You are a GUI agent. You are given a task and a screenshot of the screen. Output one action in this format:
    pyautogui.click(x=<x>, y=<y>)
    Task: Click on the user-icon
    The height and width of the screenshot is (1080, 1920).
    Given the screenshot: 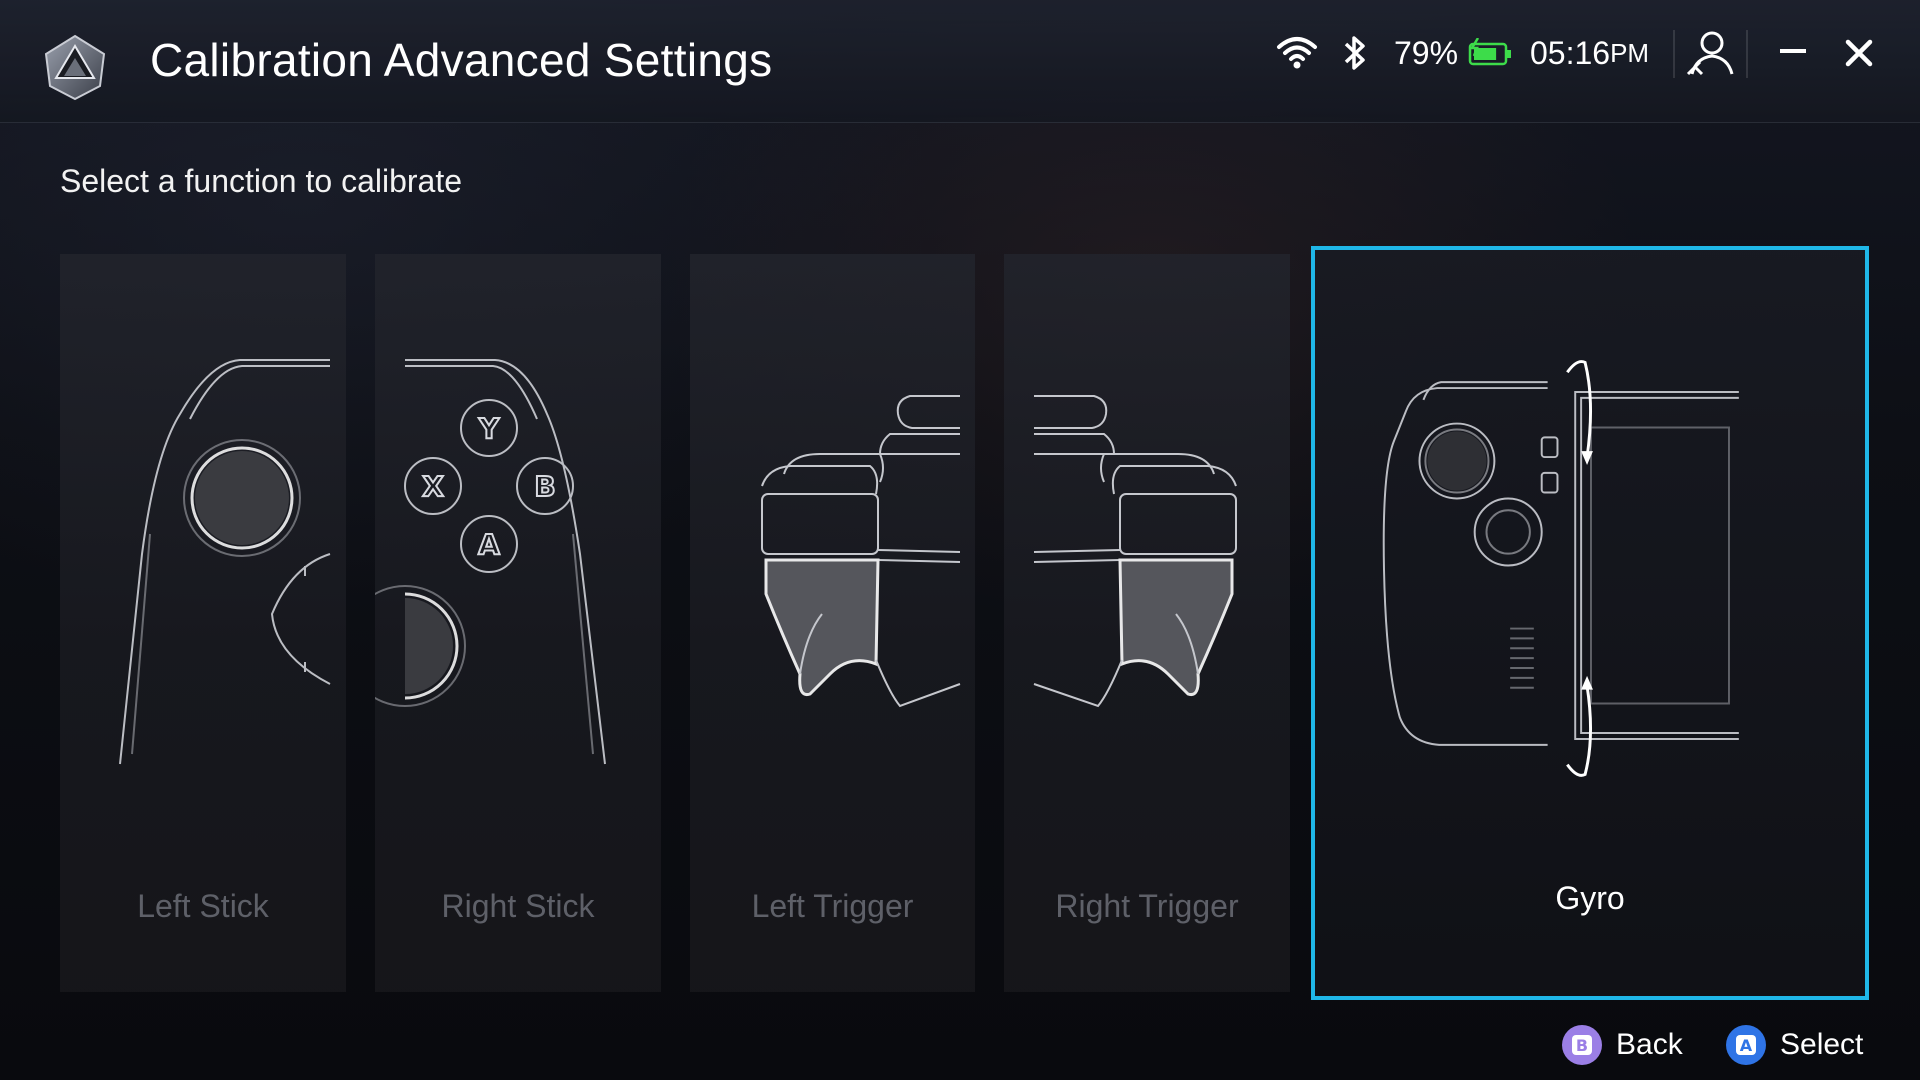 What is the action you would take?
    pyautogui.click(x=1710, y=53)
    